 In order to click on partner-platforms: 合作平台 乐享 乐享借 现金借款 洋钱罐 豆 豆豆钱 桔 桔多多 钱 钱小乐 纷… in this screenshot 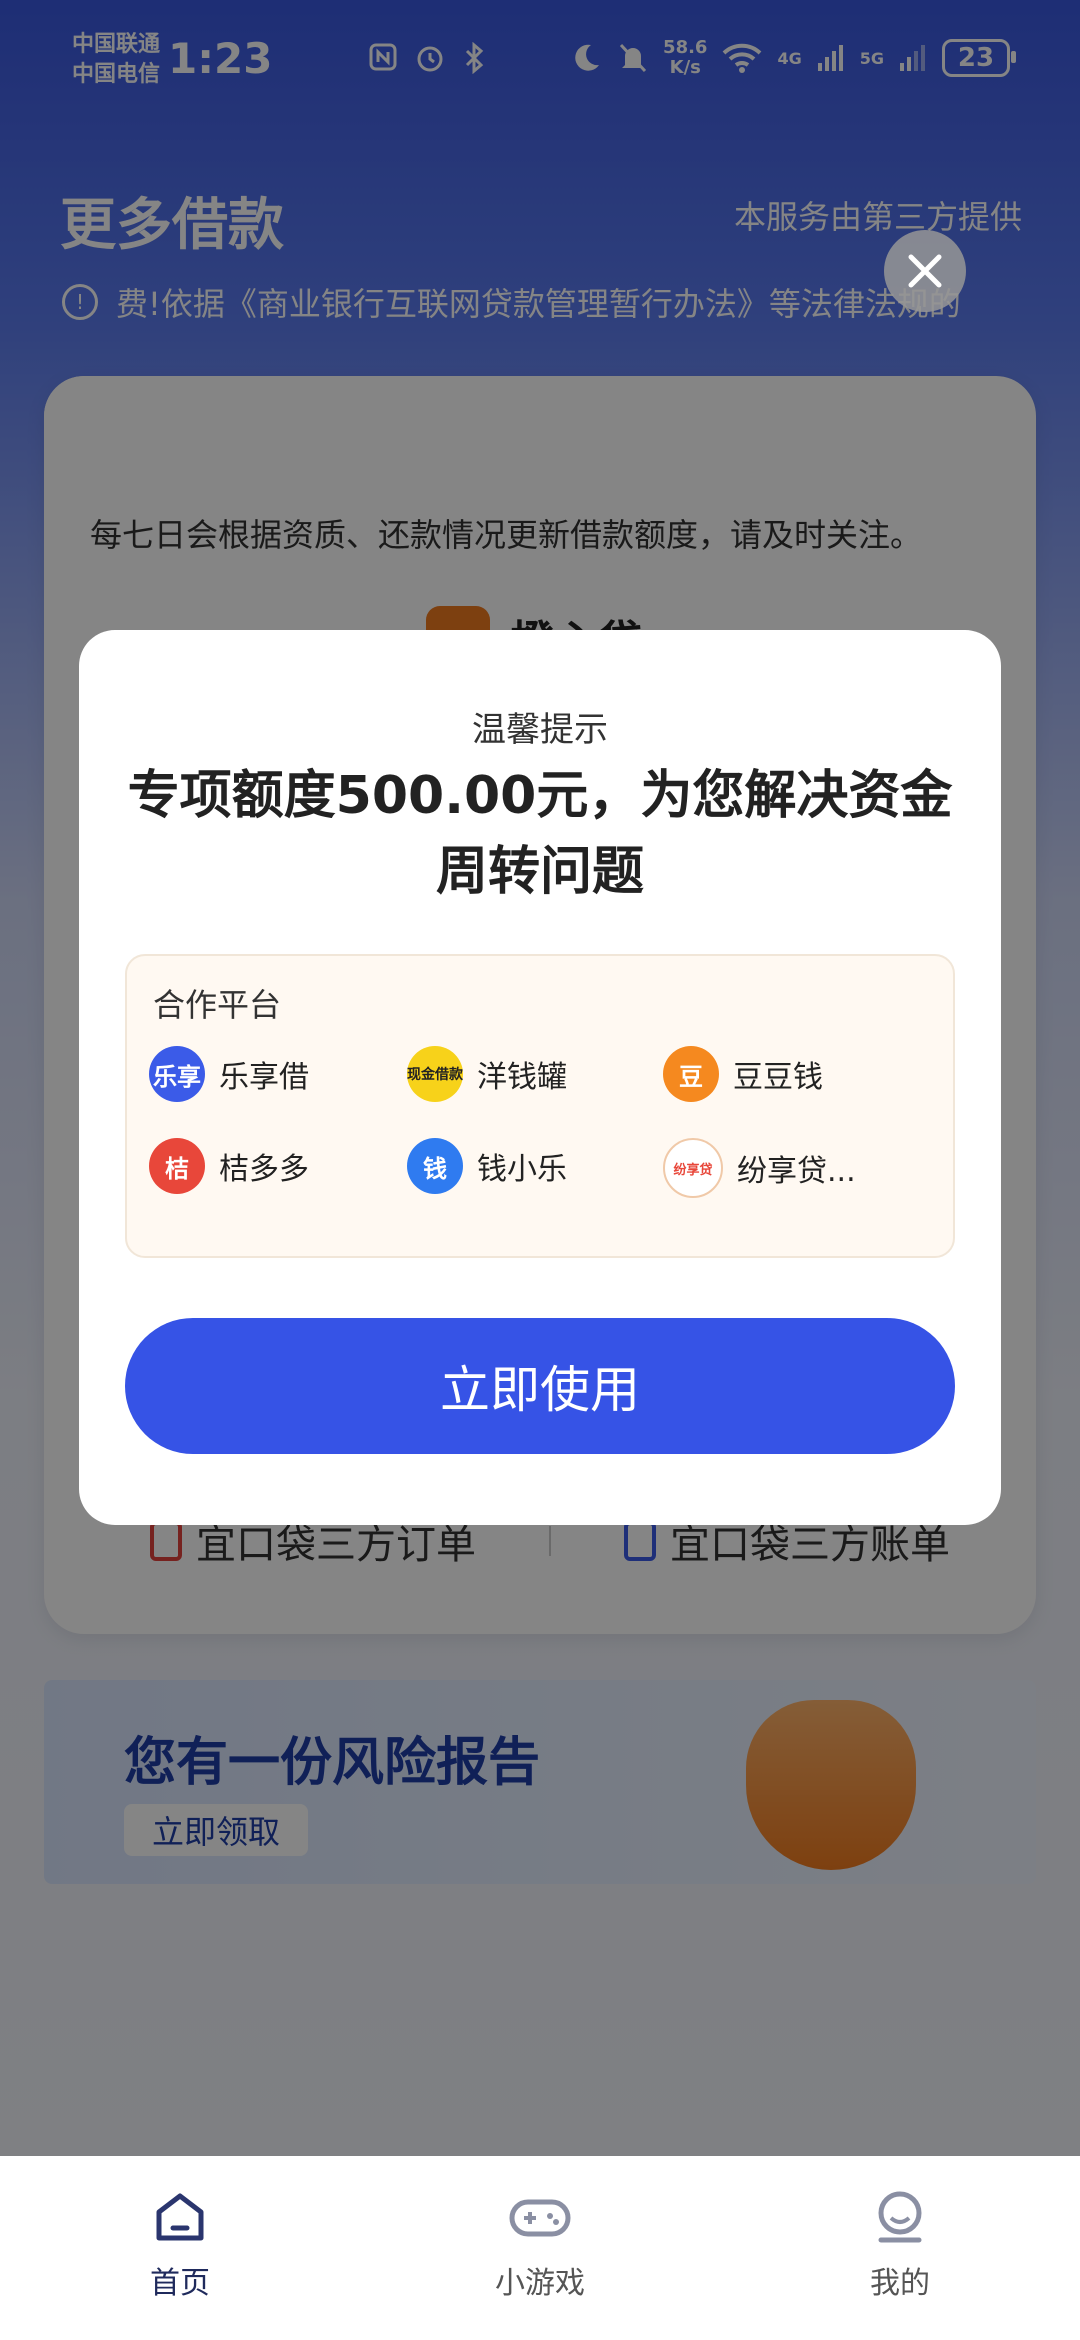, I will do `click(540, 1106)`.